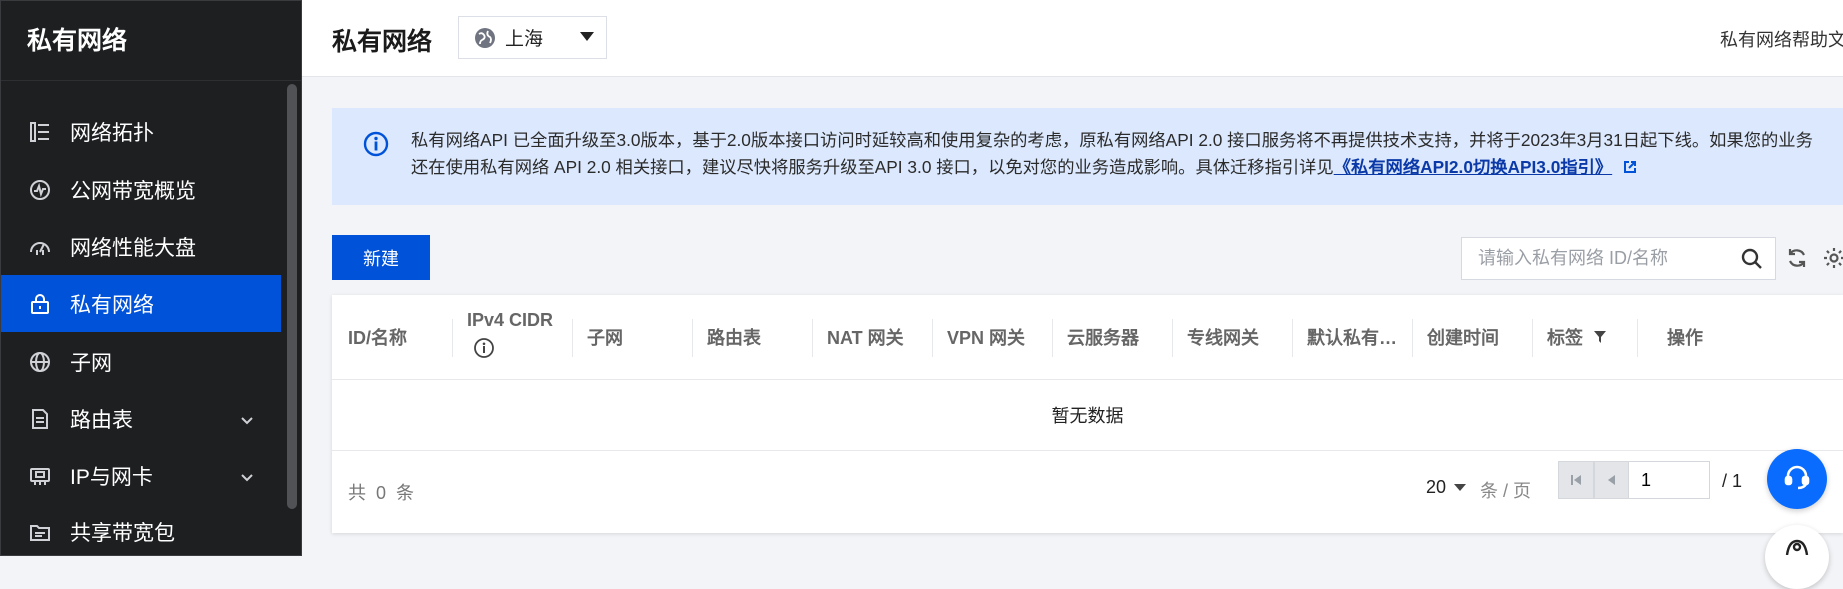 Image resolution: width=1843 pixels, height=589 pixels. Describe the element at coordinates (405, 493) in the screenshot. I see `total-suffix: 条` at that location.